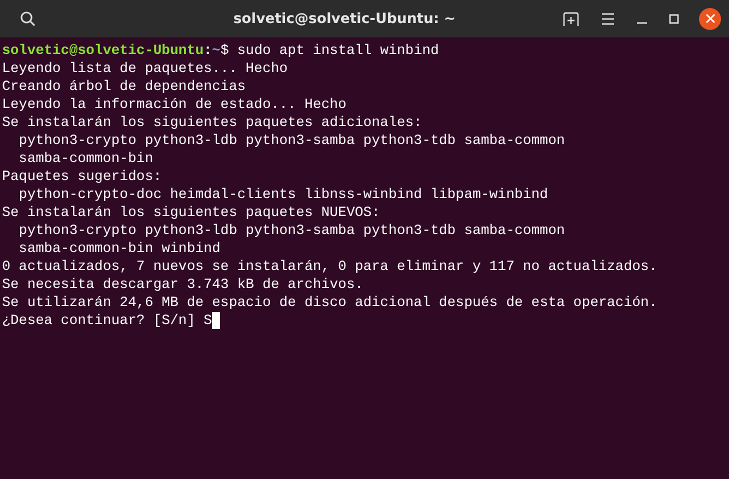 The width and height of the screenshot is (729, 479). I want to click on question-text: ¿Desea continuar? [S/n], so click(99, 321).